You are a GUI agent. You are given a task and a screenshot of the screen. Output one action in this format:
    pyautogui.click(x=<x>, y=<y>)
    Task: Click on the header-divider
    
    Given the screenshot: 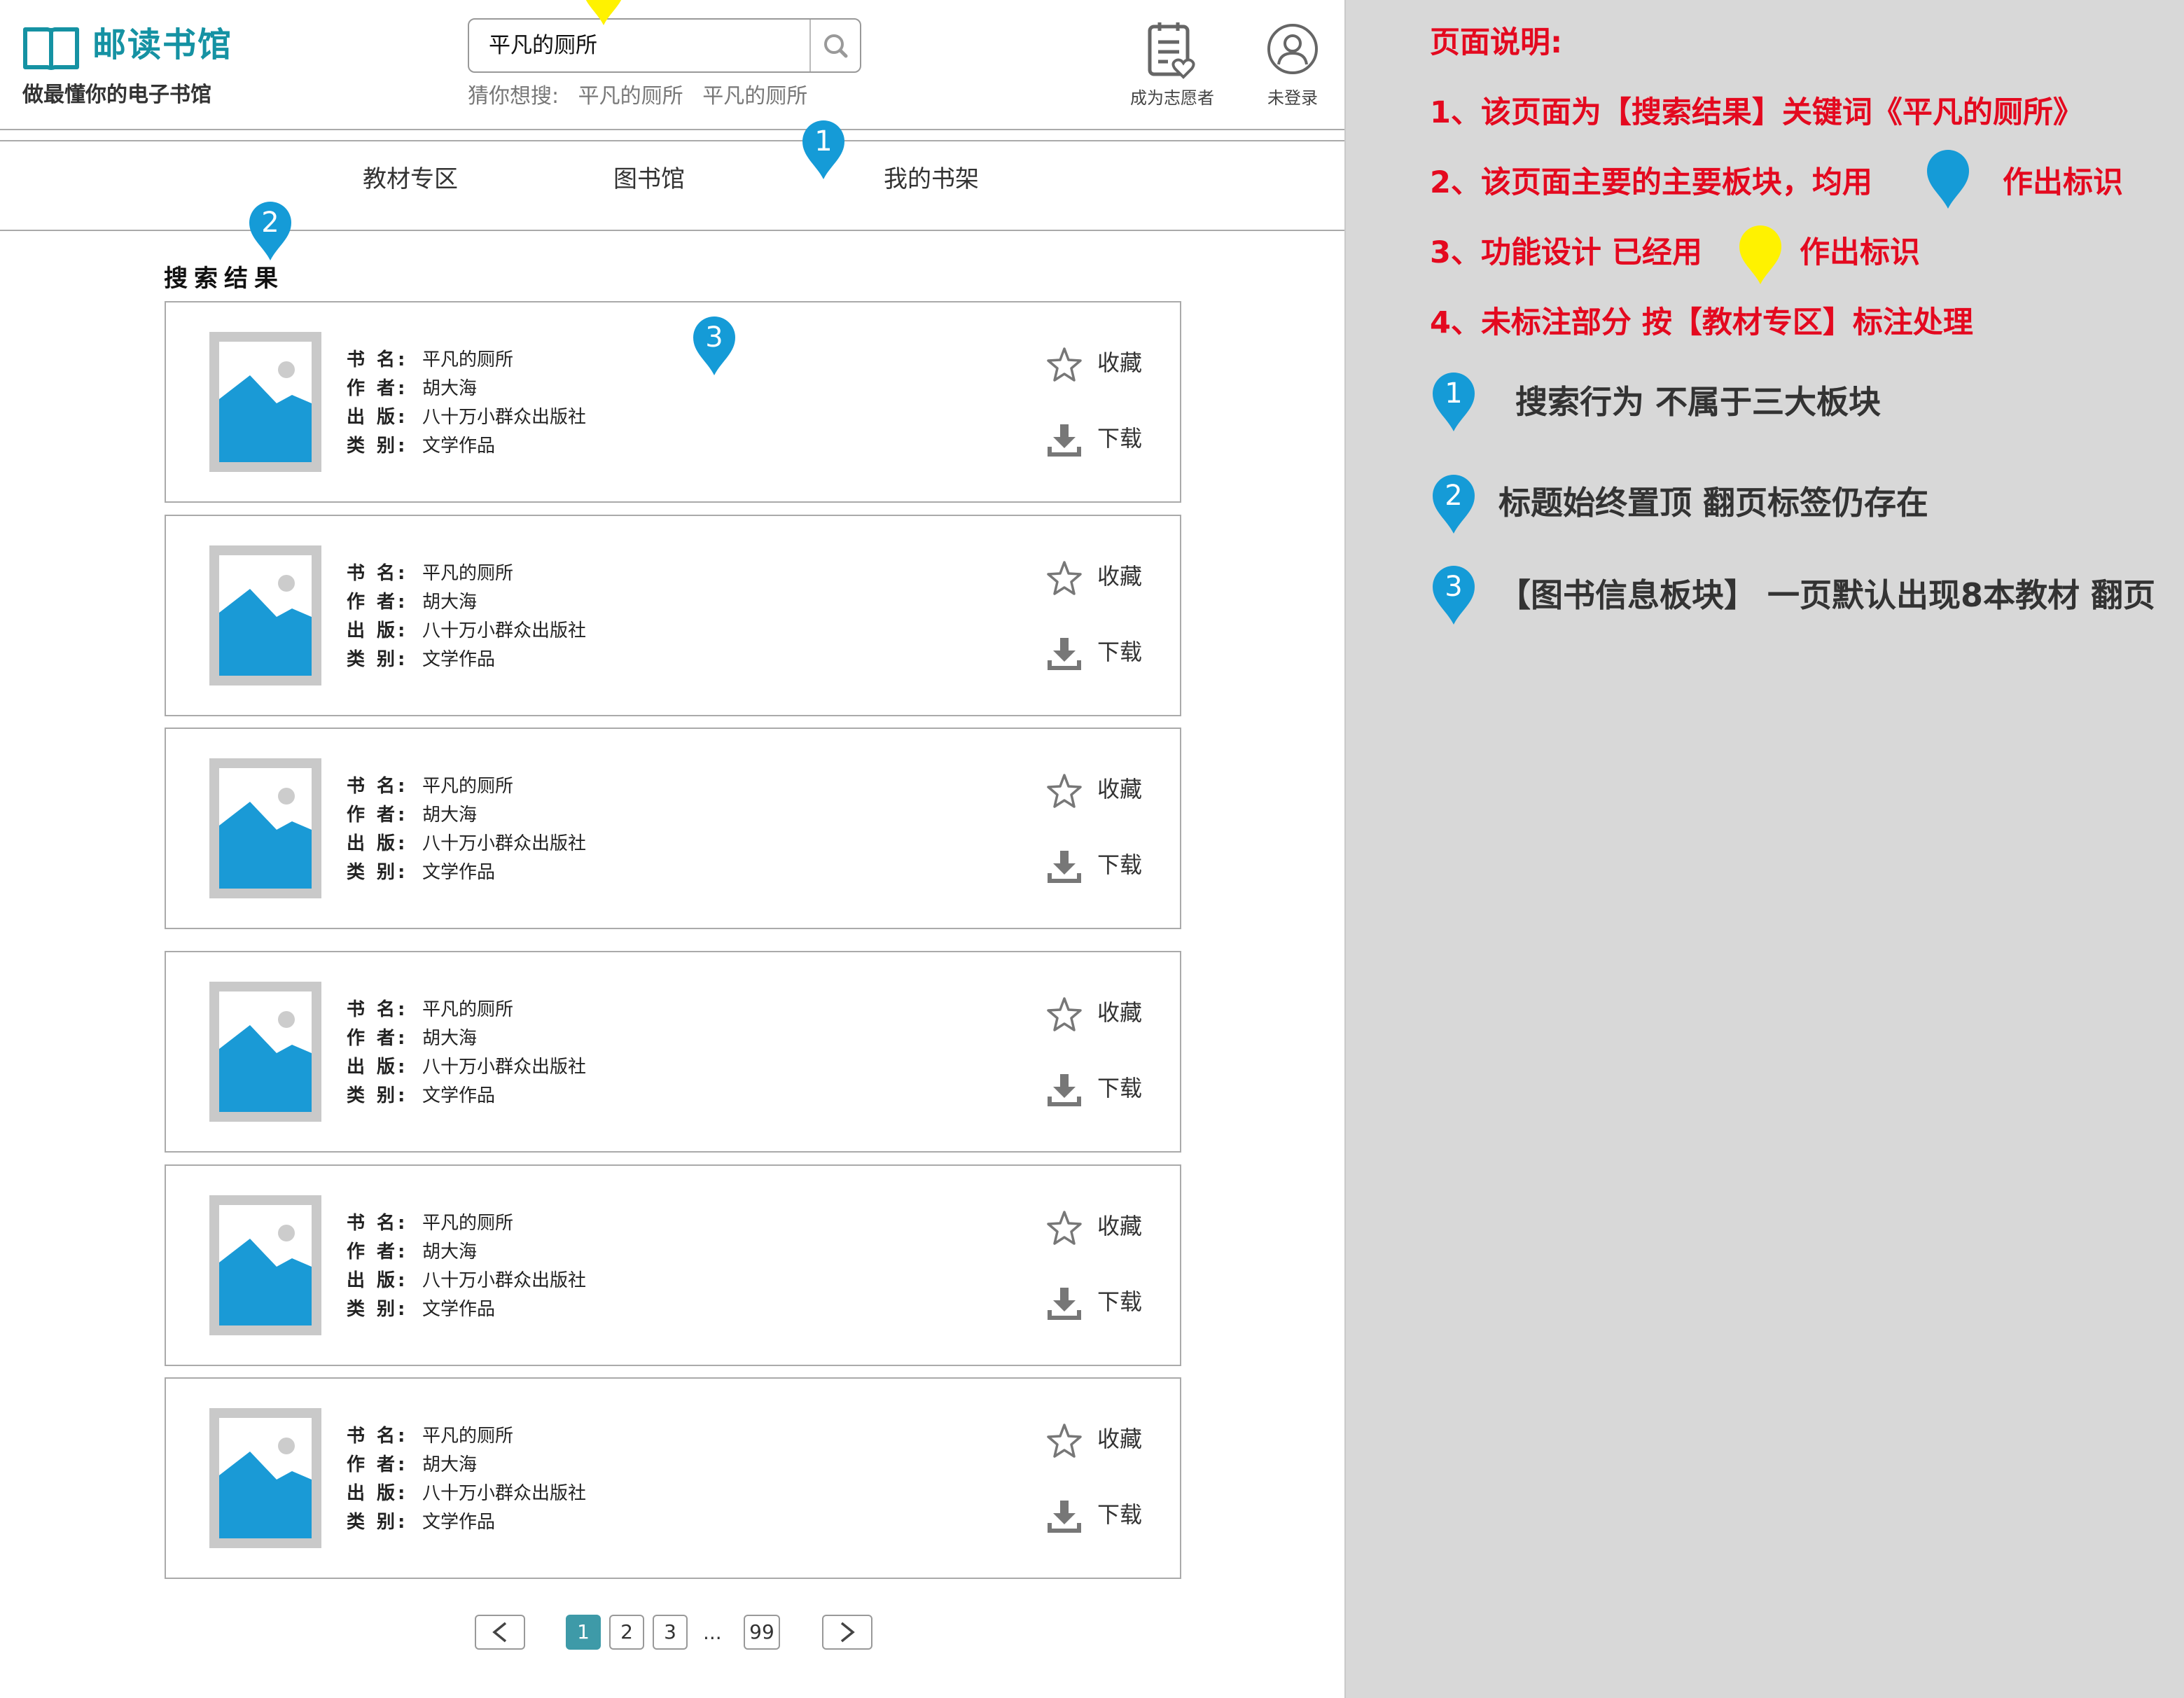 What is the action you would take?
    pyautogui.click(x=672, y=129)
    